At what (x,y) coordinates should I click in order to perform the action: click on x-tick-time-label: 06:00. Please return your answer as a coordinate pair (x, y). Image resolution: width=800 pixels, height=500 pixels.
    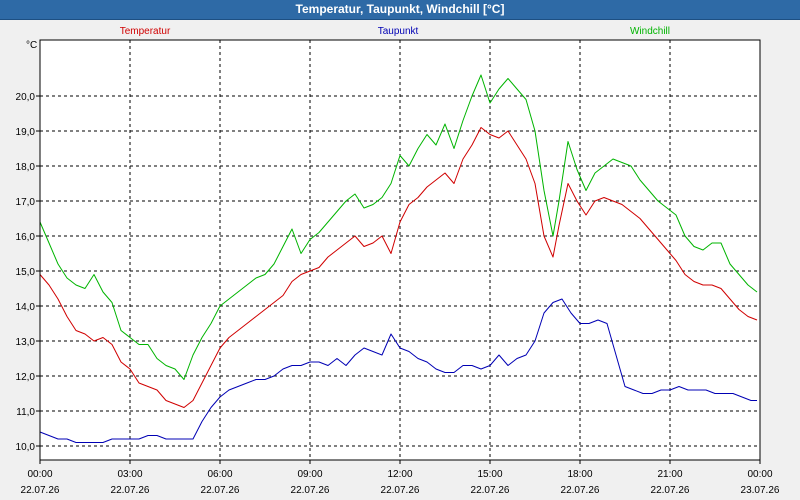
    Looking at the image, I should click on (219, 474).